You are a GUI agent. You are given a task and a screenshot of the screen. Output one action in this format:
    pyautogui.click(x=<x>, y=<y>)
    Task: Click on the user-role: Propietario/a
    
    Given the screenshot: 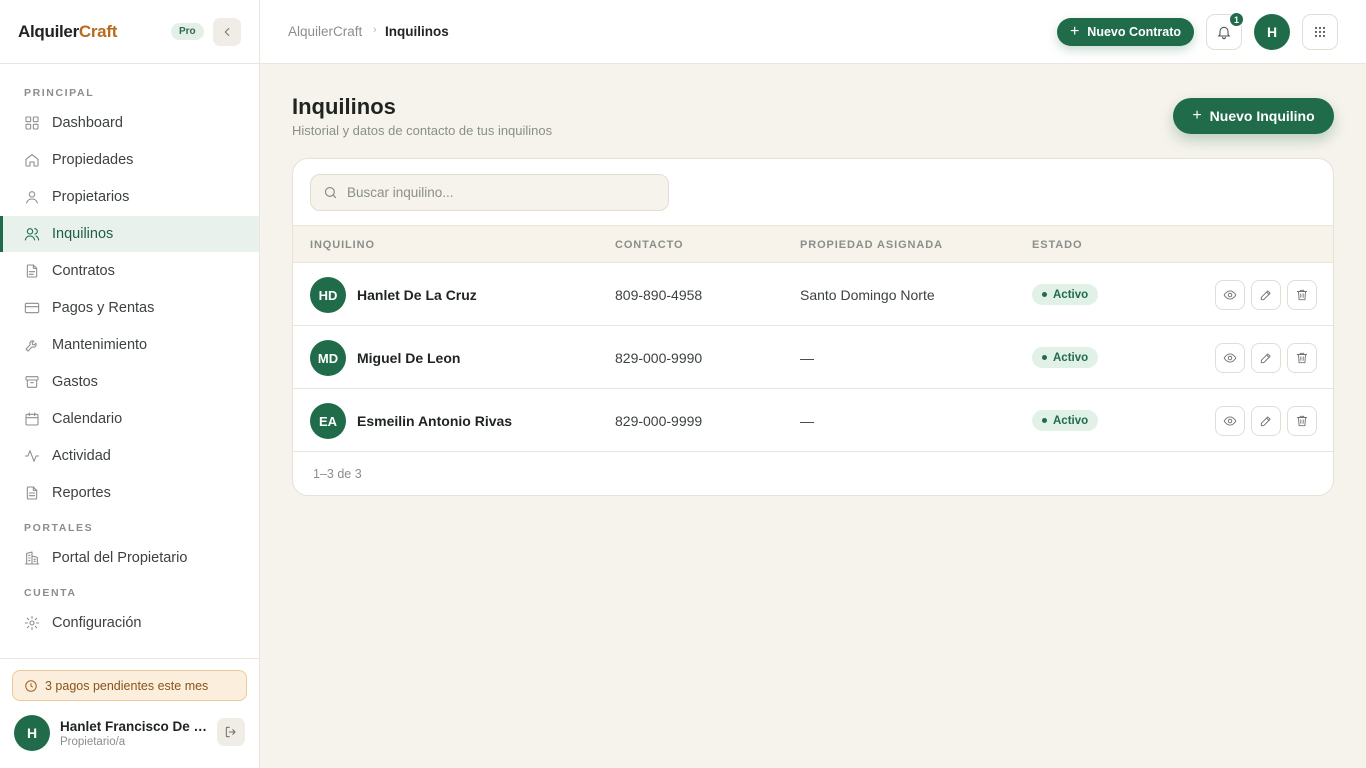 What is the action you would take?
    pyautogui.click(x=93, y=742)
    